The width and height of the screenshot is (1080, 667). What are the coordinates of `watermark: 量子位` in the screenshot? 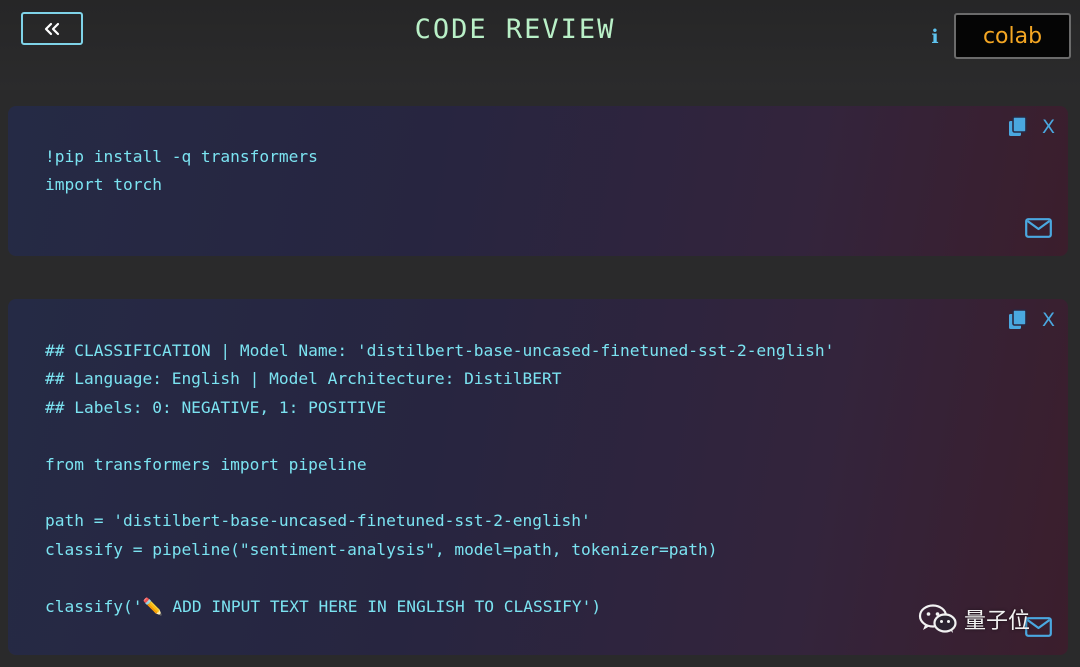 It's located at (974, 619).